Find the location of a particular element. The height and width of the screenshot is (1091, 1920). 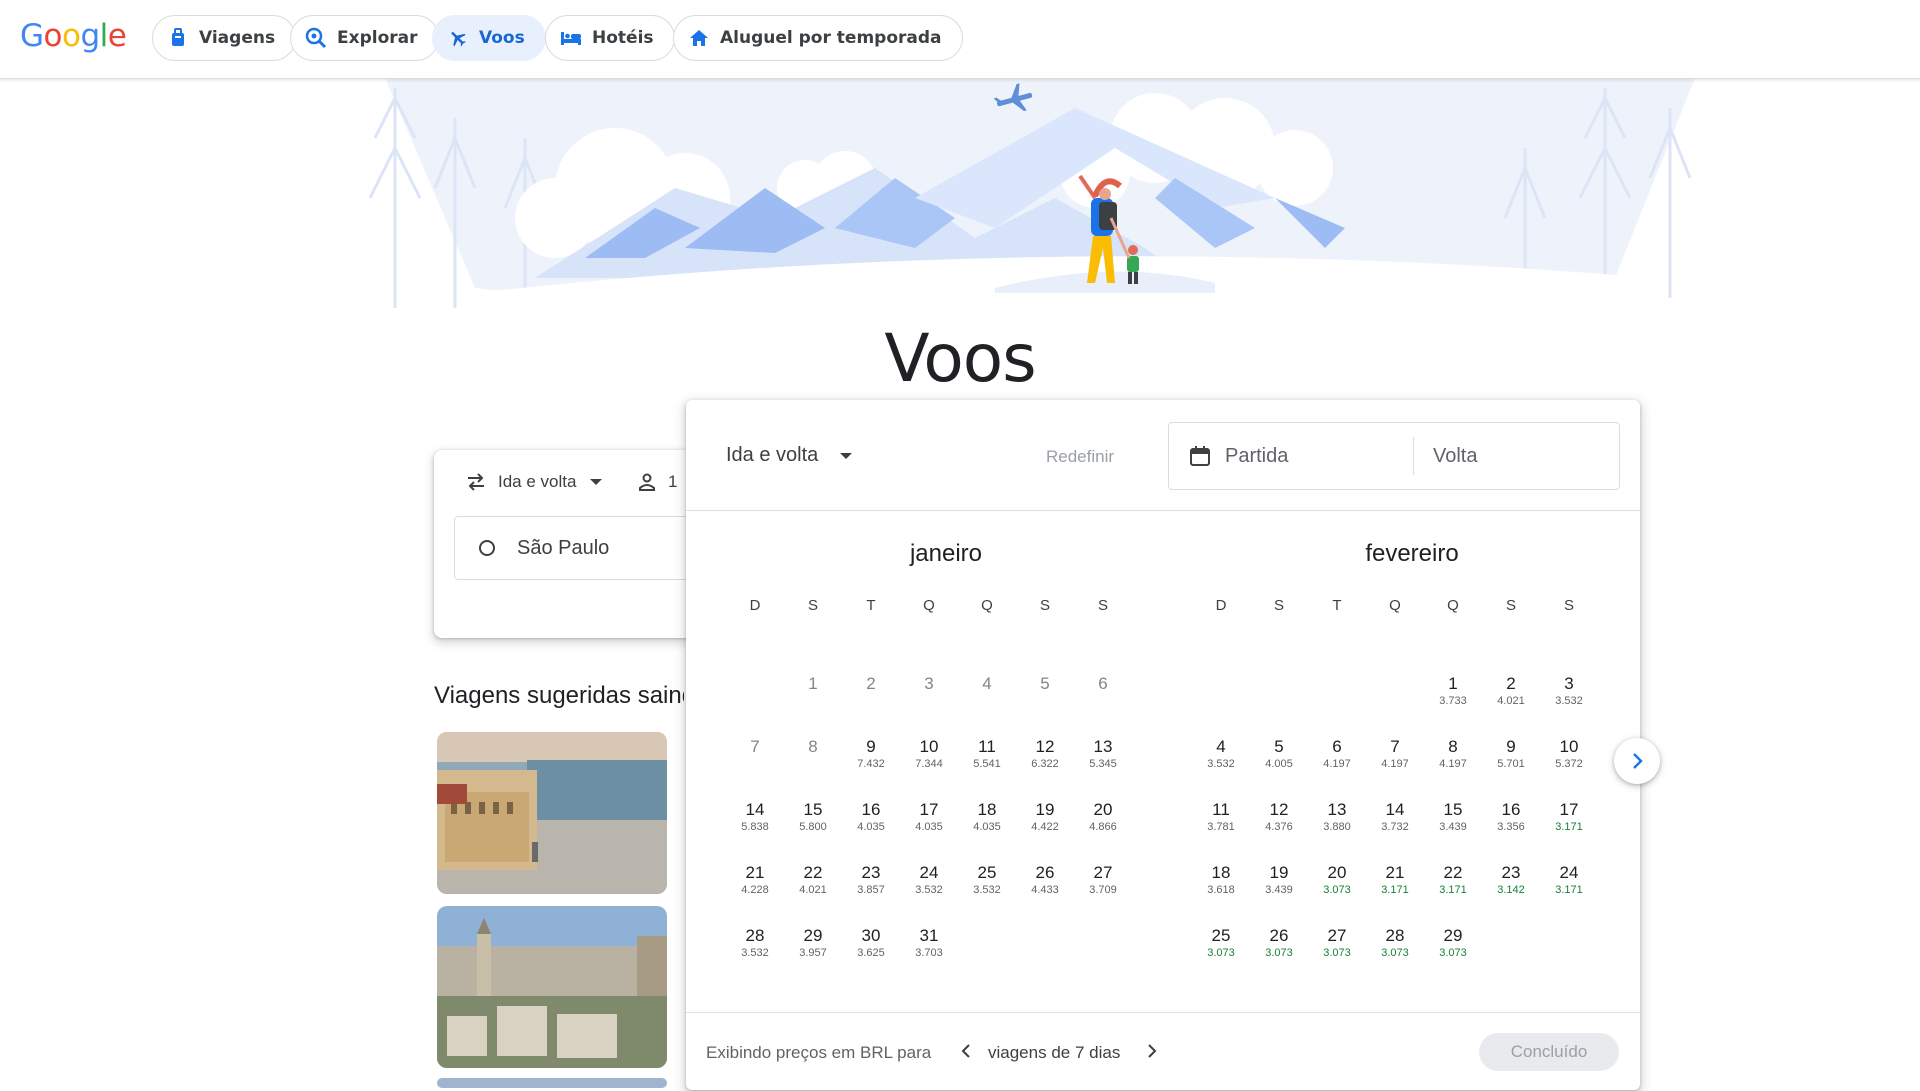

departure-date-input: Partida is located at coordinates (1238, 456).